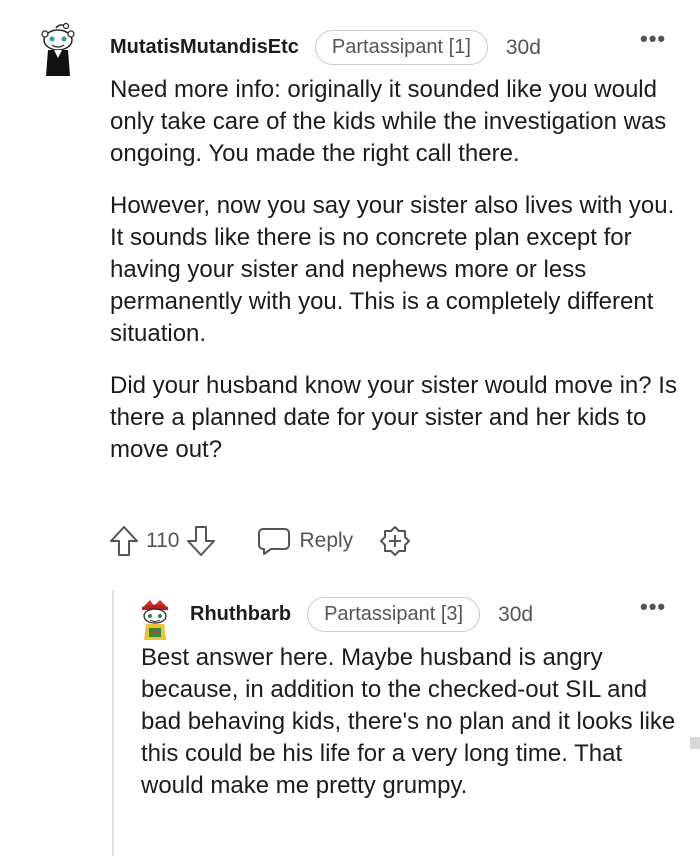 The image size is (700, 856). Describe the element at coordinates (204, 47) in the screenshot. I see `username: MutatisMutandisEtc` at that location.